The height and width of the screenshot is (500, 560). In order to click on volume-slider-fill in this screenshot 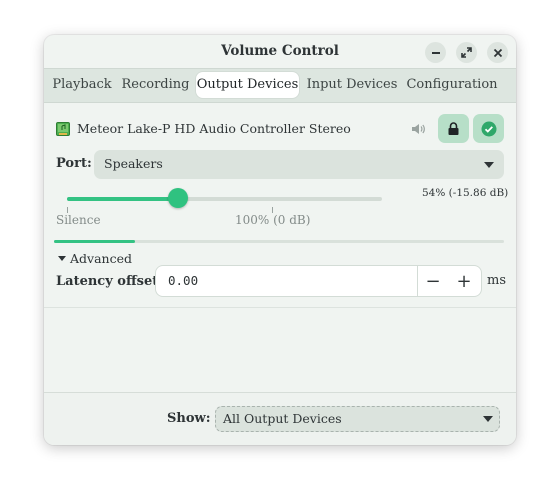, I will do `click(122, 199)`.